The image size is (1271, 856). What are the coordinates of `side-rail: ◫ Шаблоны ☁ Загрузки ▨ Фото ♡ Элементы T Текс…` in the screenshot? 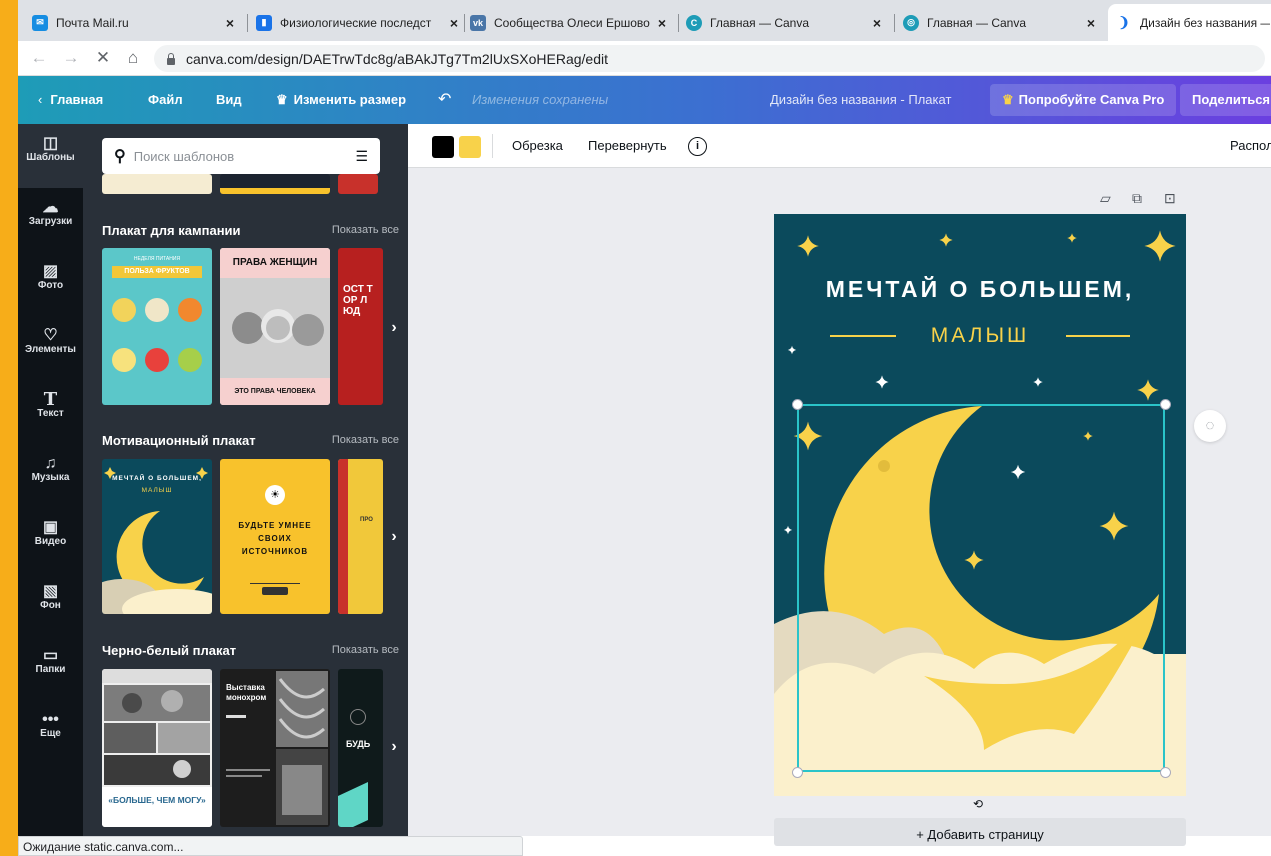 It's located at (50, 480).